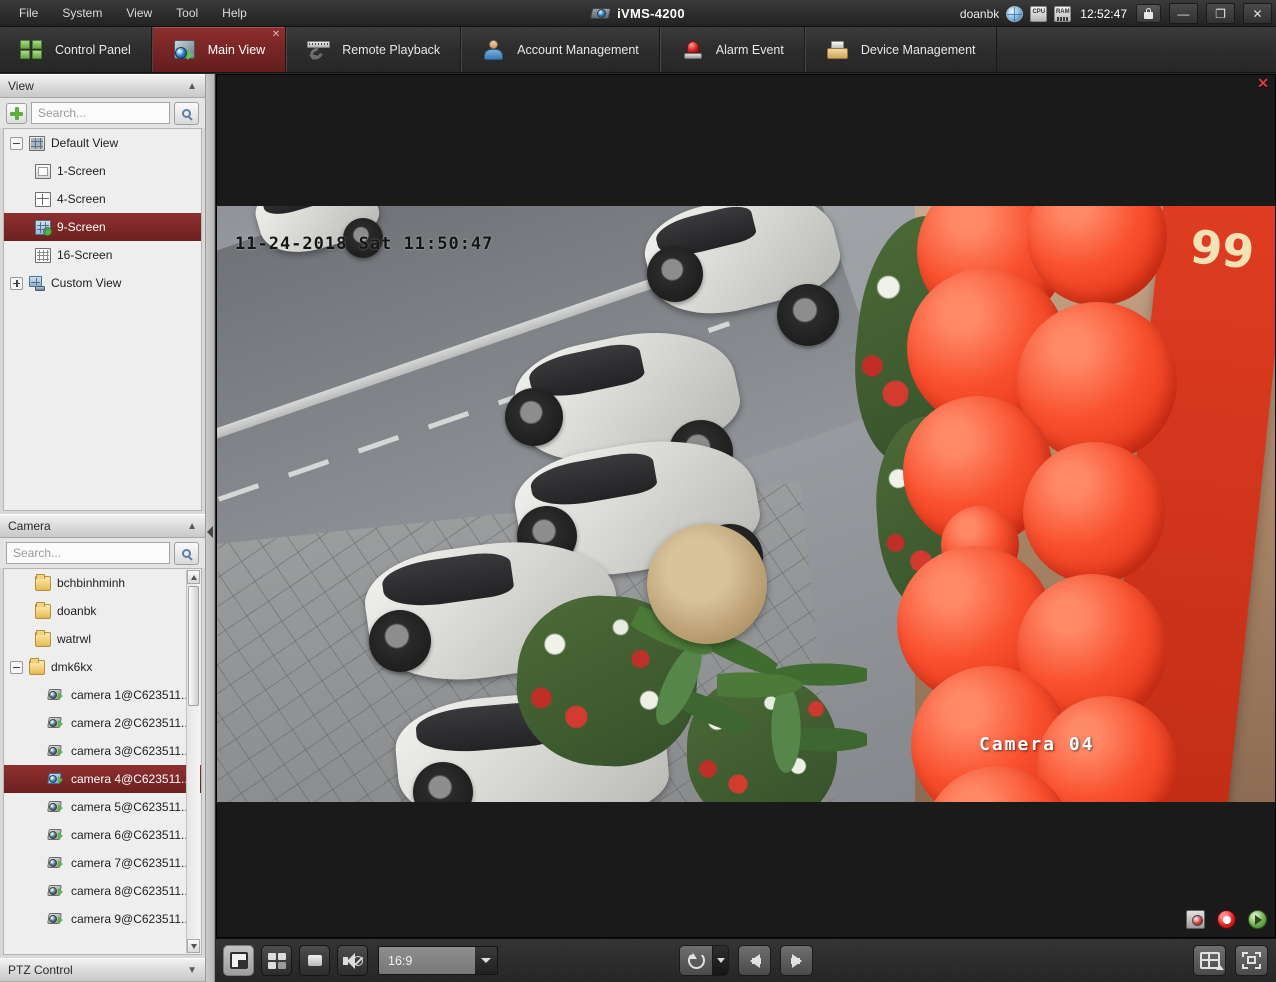 This screenshot has height=982, width=1276. What do you see at coordinates (186, 113) in the screenshot?
I see `view-search-button` at bounding box center [186, 113].